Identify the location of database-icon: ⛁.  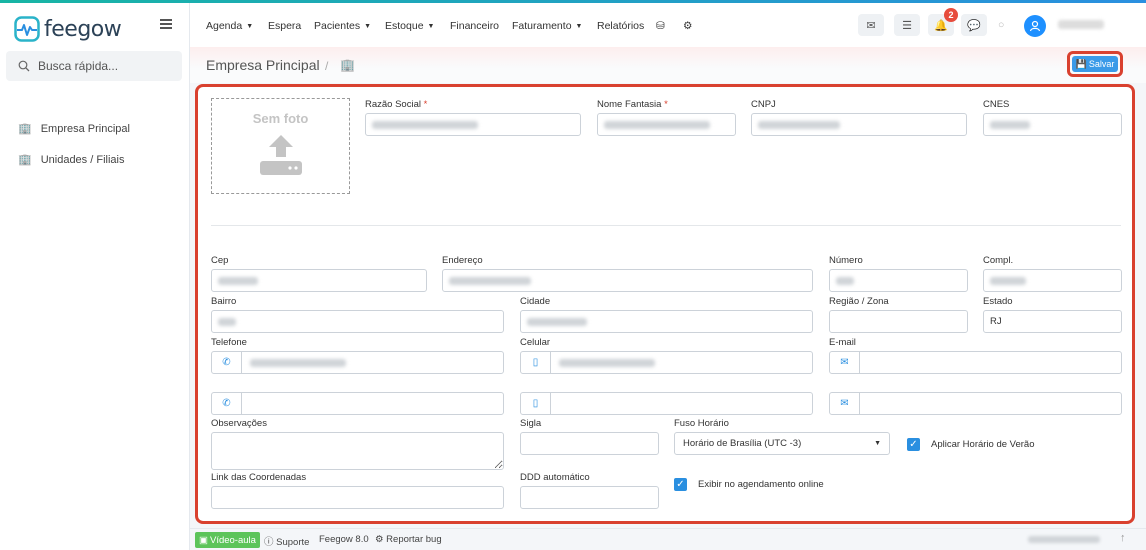
(660, 26).